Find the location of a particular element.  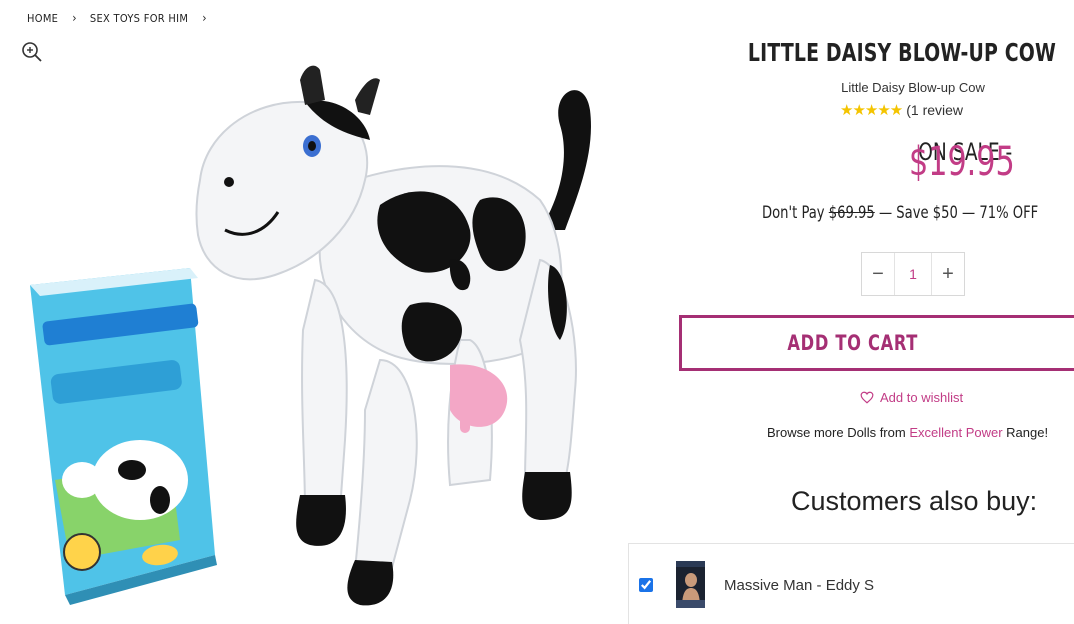

product-rating: ★★★★★ (1 review is located at coordinates (901, 110).